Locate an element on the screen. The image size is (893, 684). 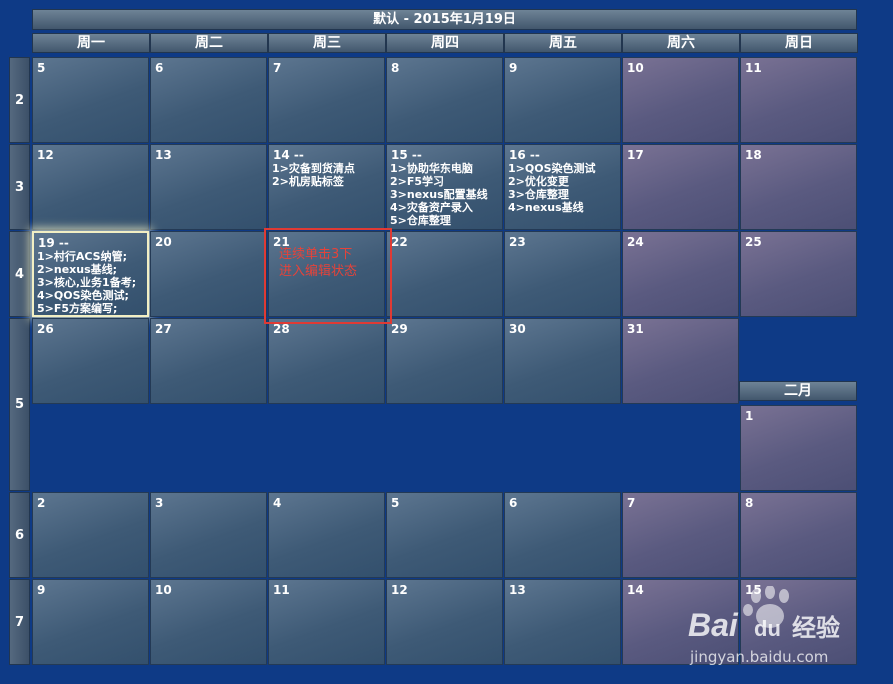
week-number-6: 6 is located at coordinates (19, 535).